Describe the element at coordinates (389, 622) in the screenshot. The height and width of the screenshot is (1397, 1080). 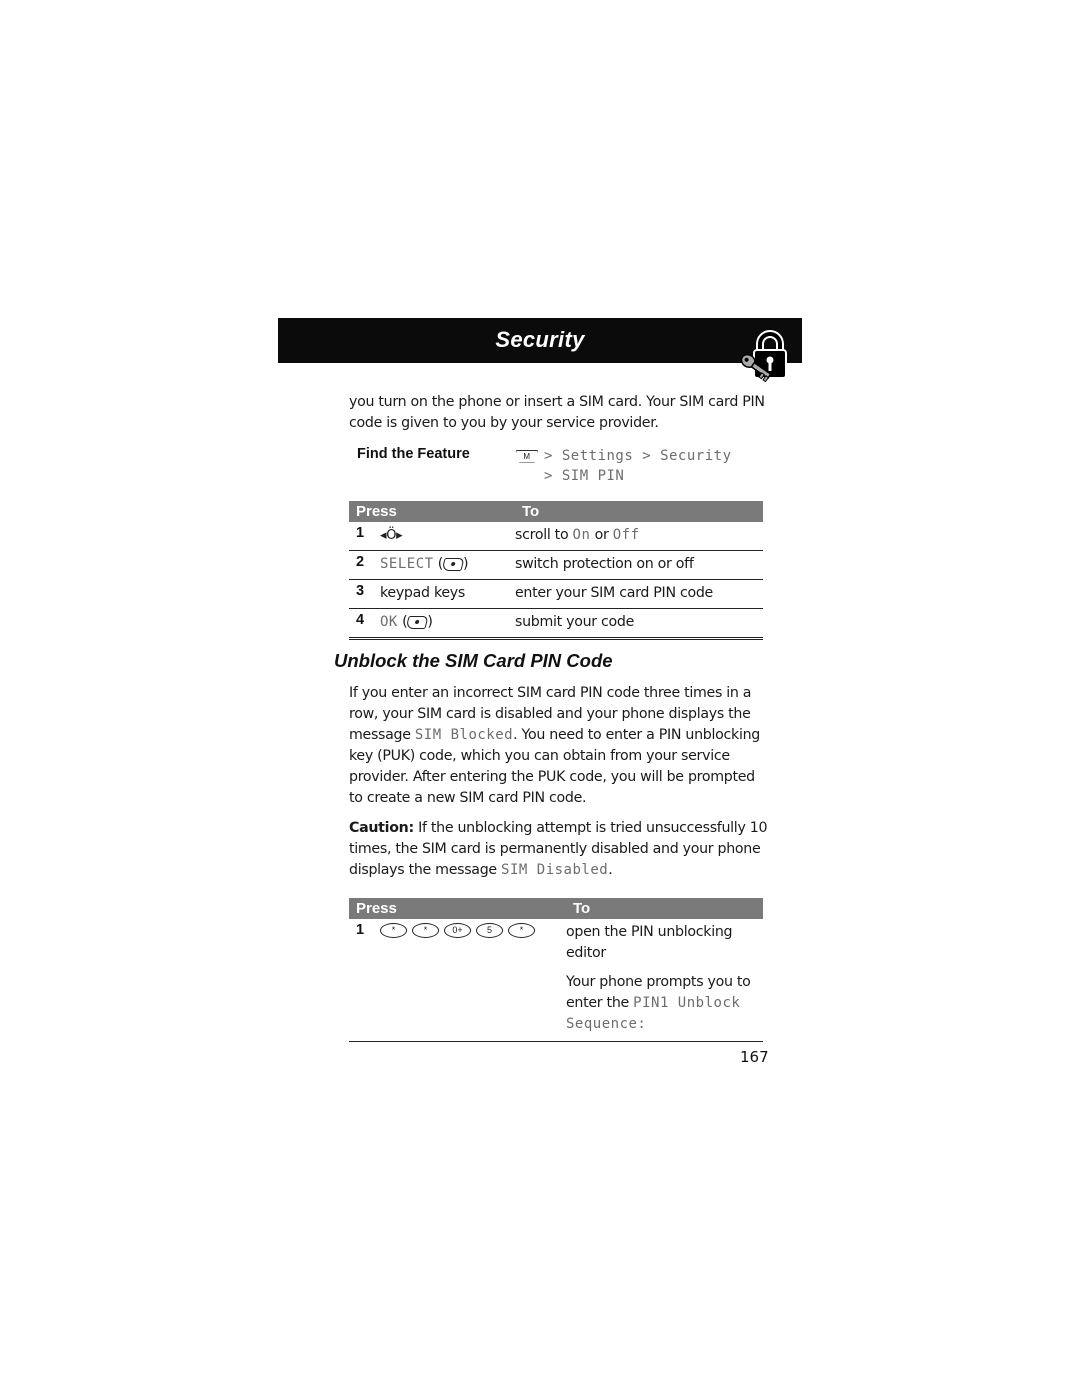
I see `ok-key-label: OK` at that location.